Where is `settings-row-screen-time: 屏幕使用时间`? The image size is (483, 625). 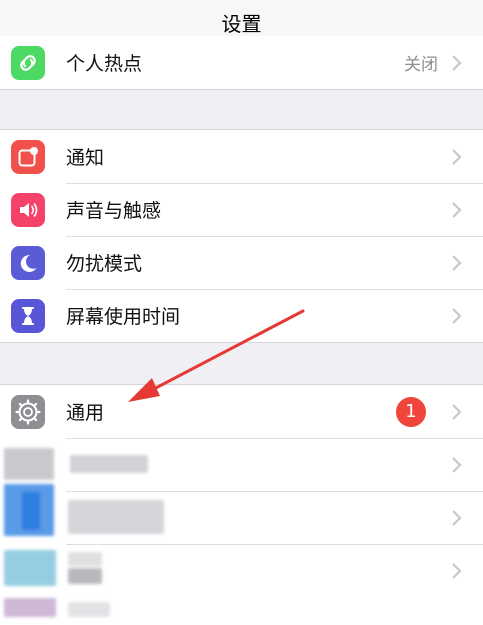 settings-row-screen-time: 屏幕使用时间 is located at coordinates (241, 315).